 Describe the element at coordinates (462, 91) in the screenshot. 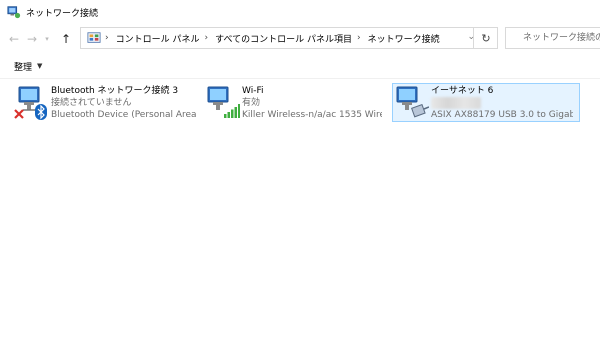

I see `connection-name: イーサネット 6` at that location.